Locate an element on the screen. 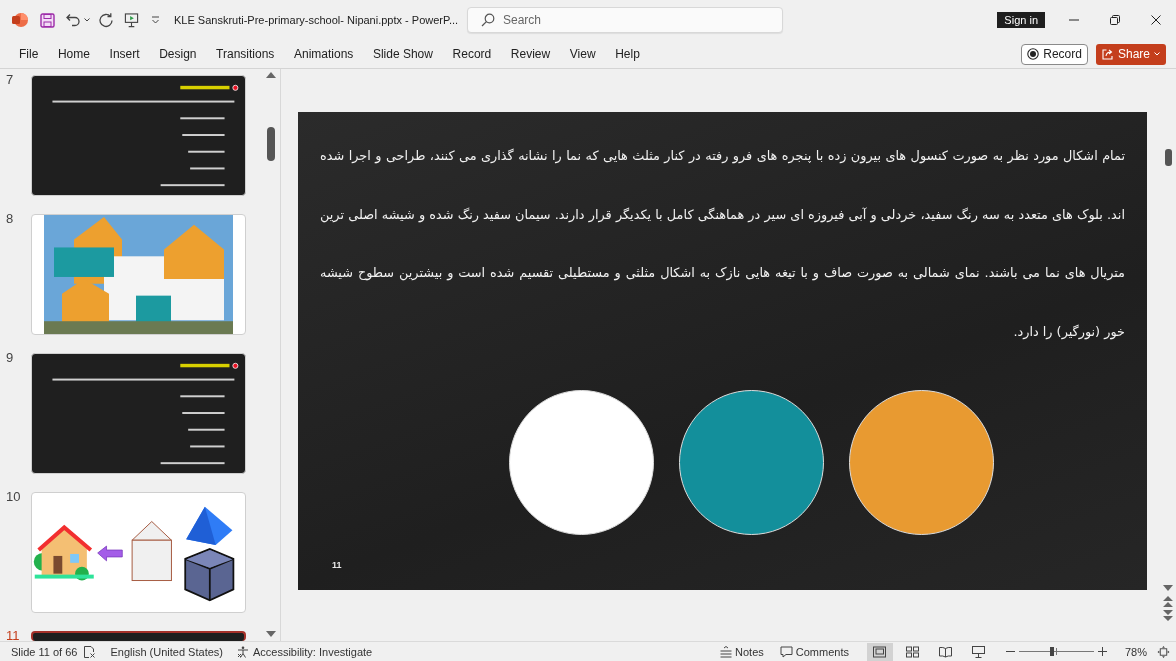 The image size is (1176, 661). ribbon-tab: File is located at coordinates (29, 54).